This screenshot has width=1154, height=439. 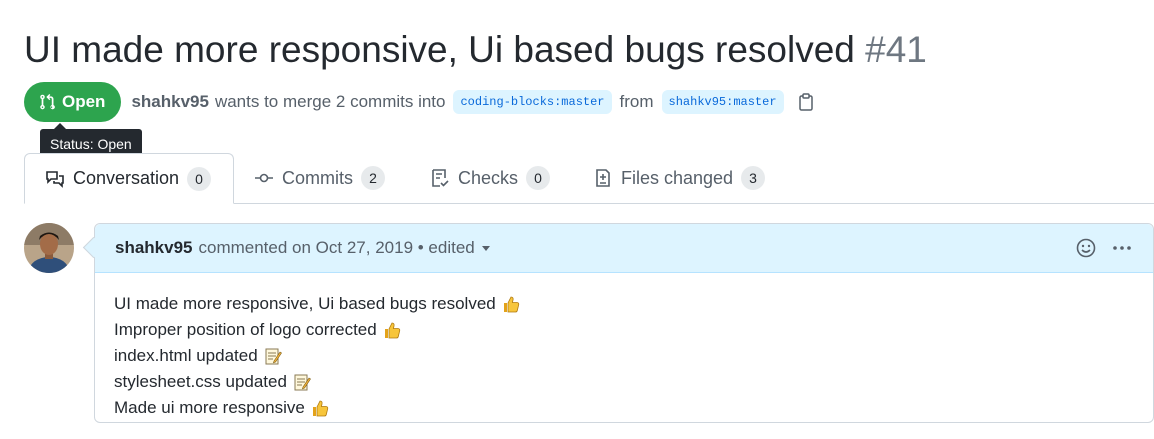 What do you see at coordinates (806, 102) in the screenshot?
I see `copy-icon` at bounding box center [806, 102].